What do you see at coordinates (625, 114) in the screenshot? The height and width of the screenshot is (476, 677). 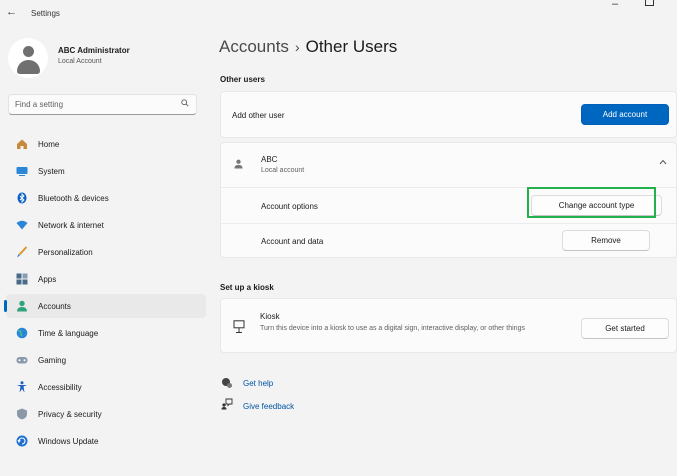 I see `add-account-button: Add account` at bounding box center [625, 114].